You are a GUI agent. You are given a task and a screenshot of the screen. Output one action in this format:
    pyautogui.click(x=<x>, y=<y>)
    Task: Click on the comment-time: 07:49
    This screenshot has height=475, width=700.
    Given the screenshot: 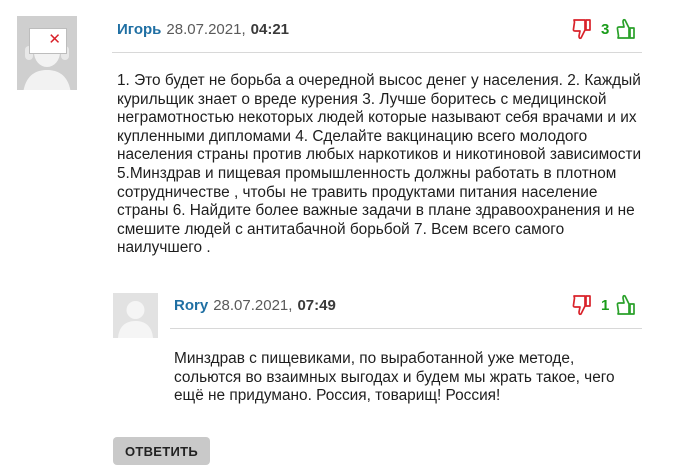 What is the action you would take?
    pyautogui.click(x=316, y=305)
    